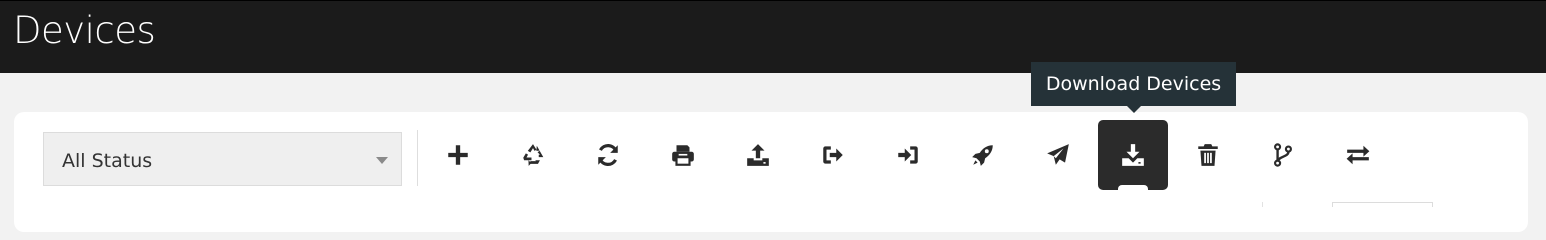 The image size is (1546, 240). I want to click on print-icon, so click(683, 155).